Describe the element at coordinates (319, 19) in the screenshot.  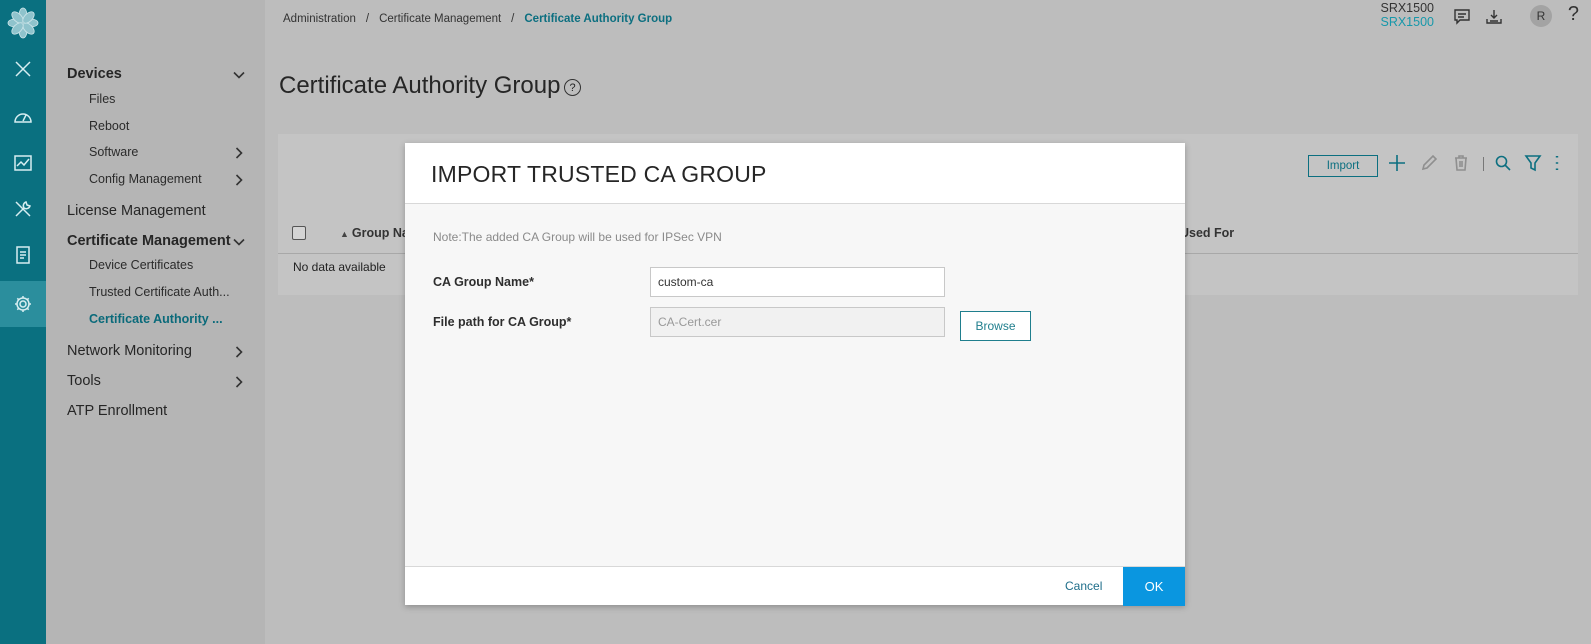
I see `breadcrumb-item-administration: Administration` at that location.